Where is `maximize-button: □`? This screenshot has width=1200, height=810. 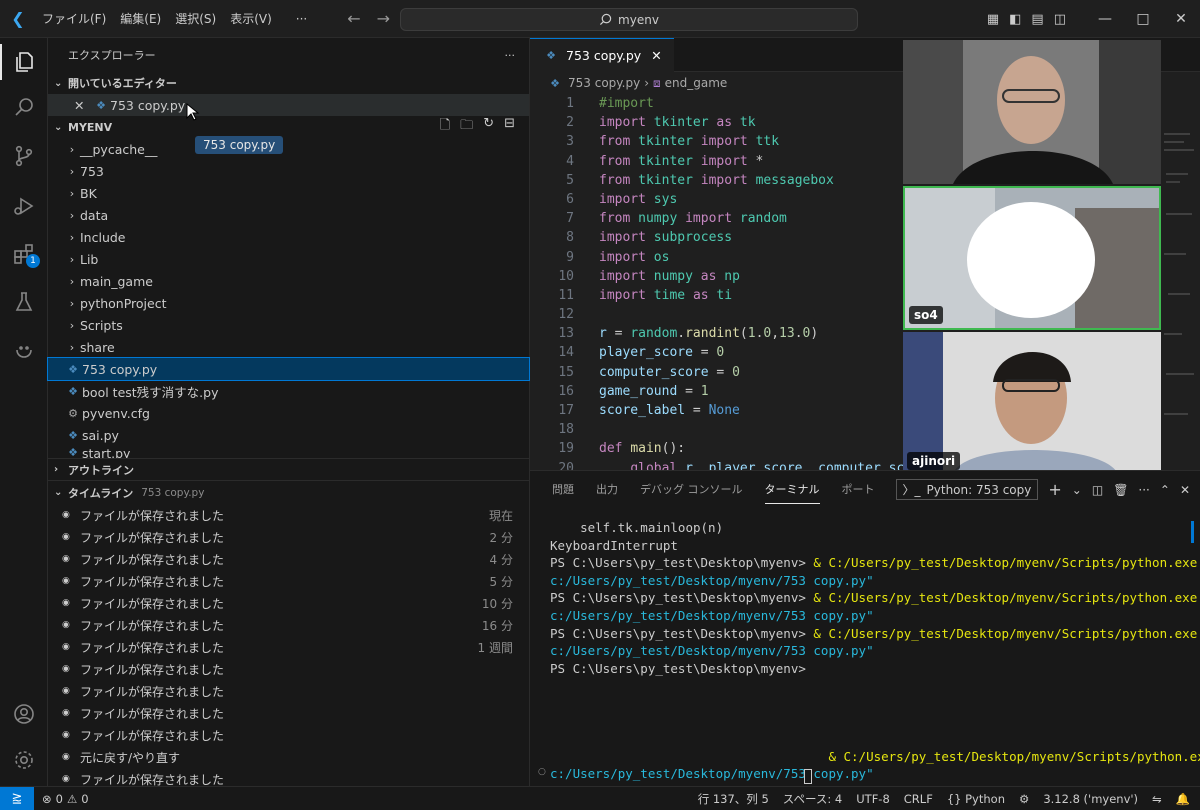 maximize-button: □ is located at coordinates (1143, 19).